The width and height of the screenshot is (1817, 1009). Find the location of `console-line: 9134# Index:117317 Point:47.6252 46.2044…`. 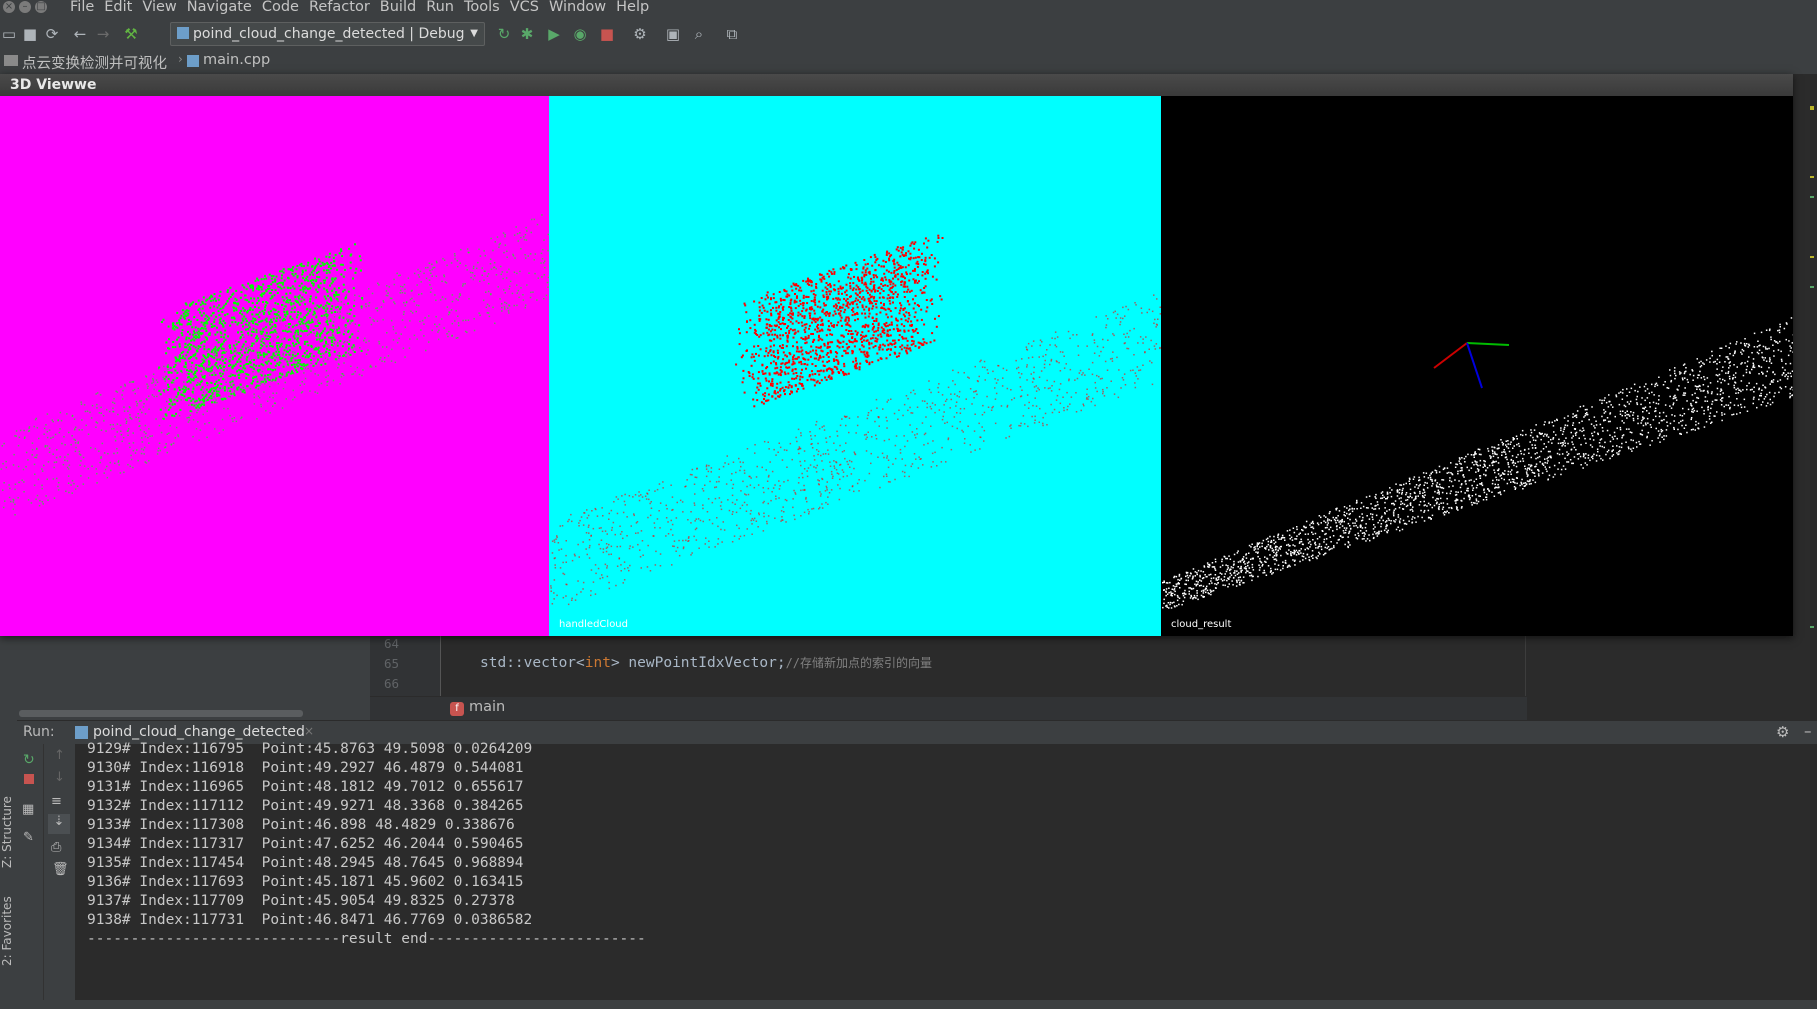

console-line: 9134# Index:117317 Point:47.6252 46.2044… is located at coordinates (305, 844).